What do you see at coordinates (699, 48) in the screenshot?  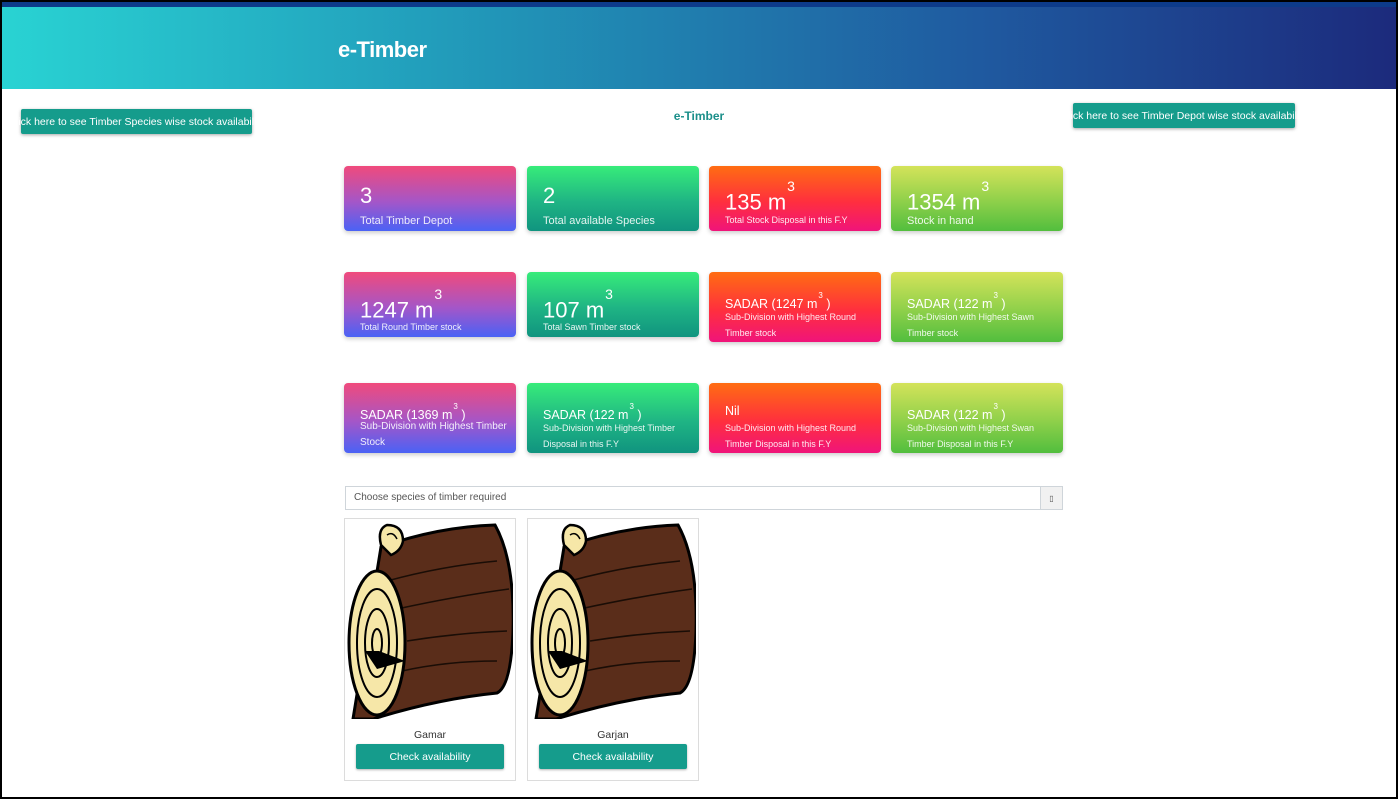 I see `header-bar: e-Timber` at bounding box center [699, 48].